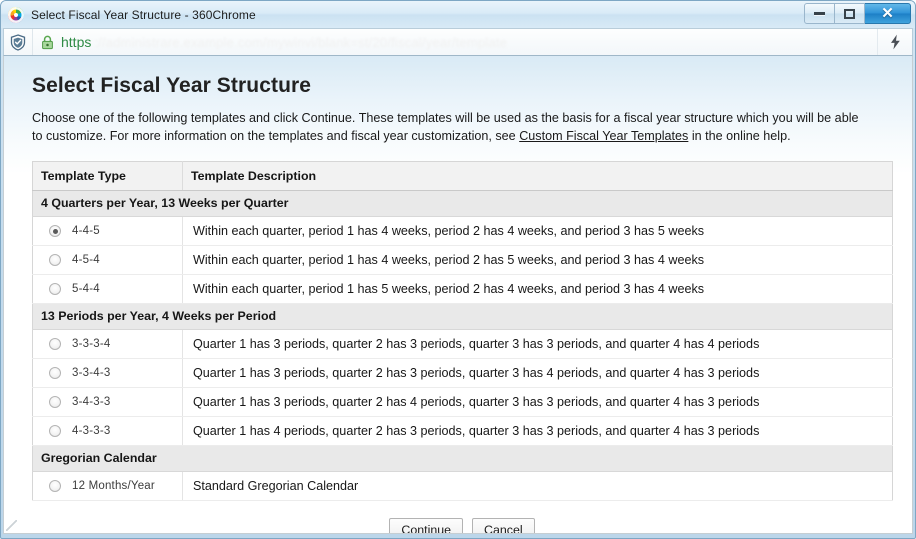  I want to click on cell-template-type: 5-4-4, so click(107, 289).